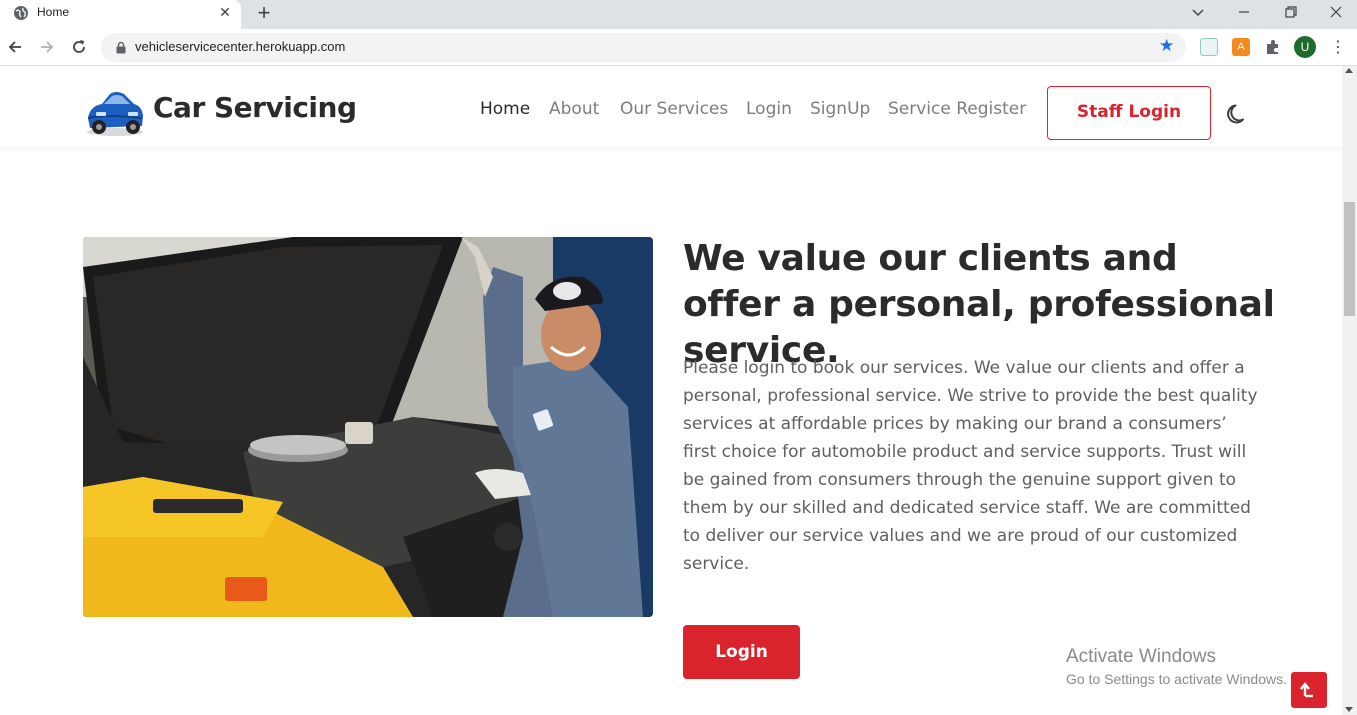 This screenshot has height=715, width=1357. What do you see at coordinates (505, 109) in the screenshot?
I see `nav-home: Home` at bounding box center [505, 109].